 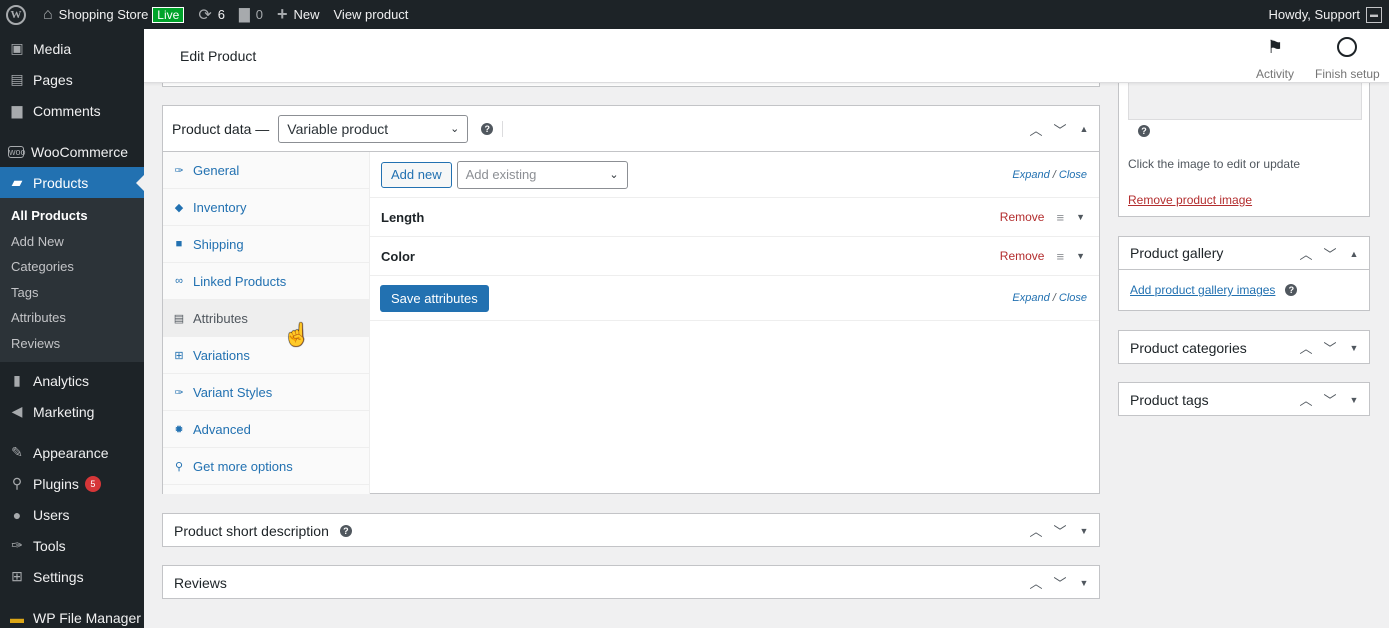 What do you see at coordinates (1245, 101) in the screenshot?
I see `product-image-thumbnail` at bounding box center [1245, 101].